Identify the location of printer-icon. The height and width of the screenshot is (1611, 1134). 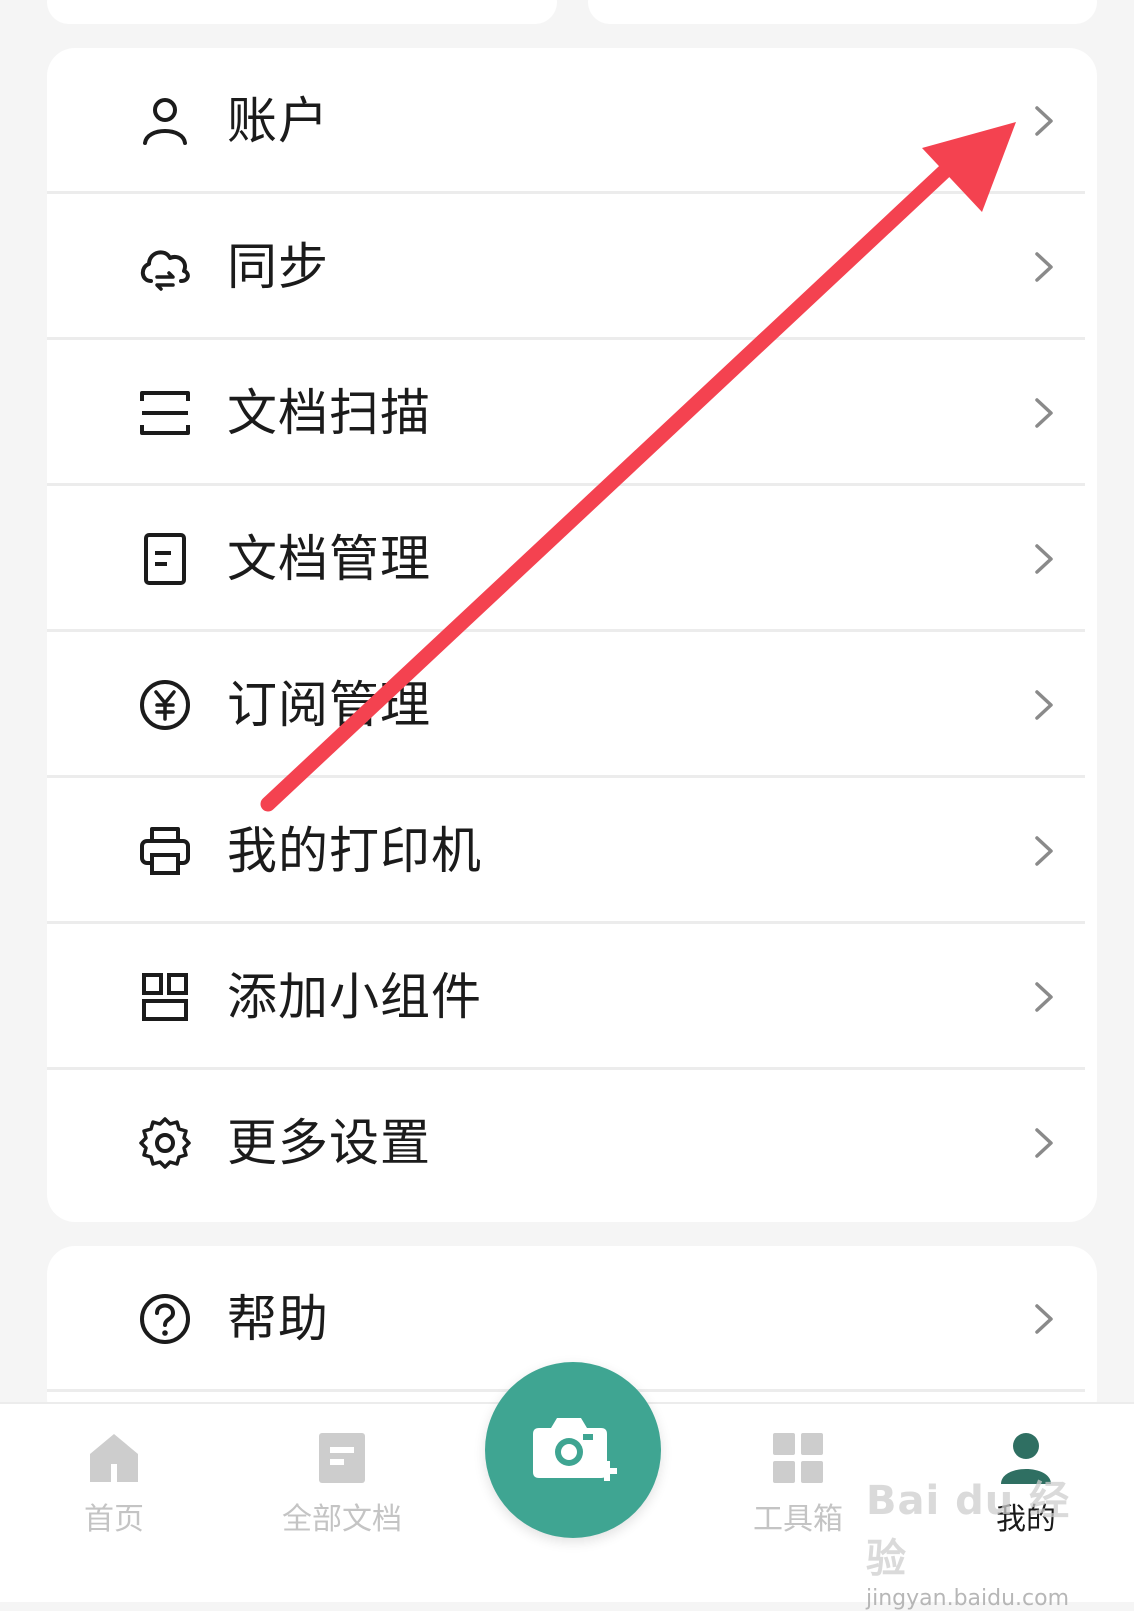
(165, 851).